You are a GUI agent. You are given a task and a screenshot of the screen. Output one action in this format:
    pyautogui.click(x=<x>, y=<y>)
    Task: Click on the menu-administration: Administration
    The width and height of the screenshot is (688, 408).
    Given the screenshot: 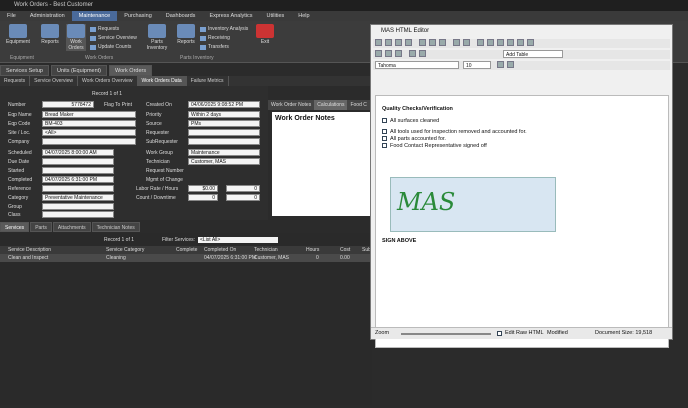 What is the action you would take?
    pyautogui.click(x=47, y=16)
    